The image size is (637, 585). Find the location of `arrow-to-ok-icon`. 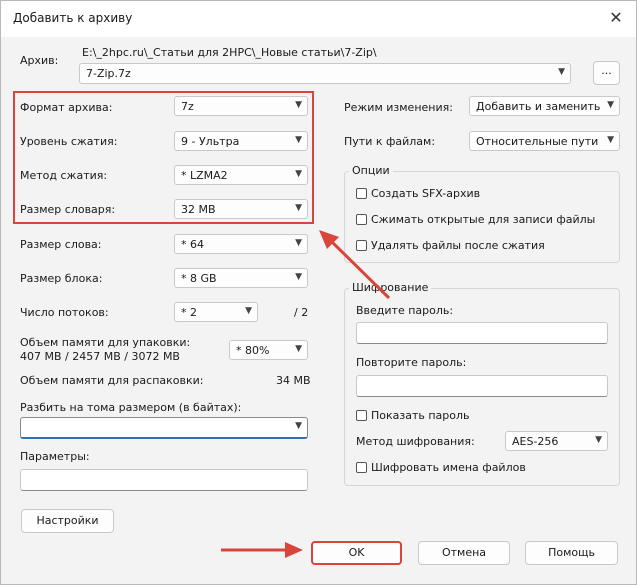

arrow-to-ok-icon is located at coordinates (262, 550).